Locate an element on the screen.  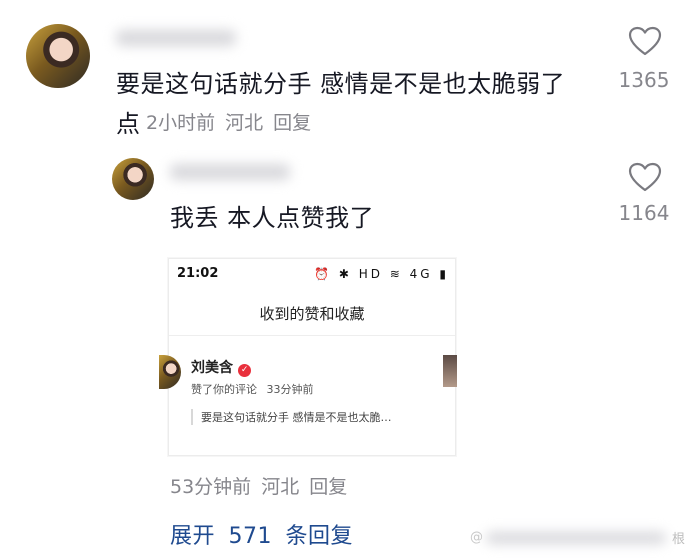
replier-avatar is located at coordinates (133, 179).